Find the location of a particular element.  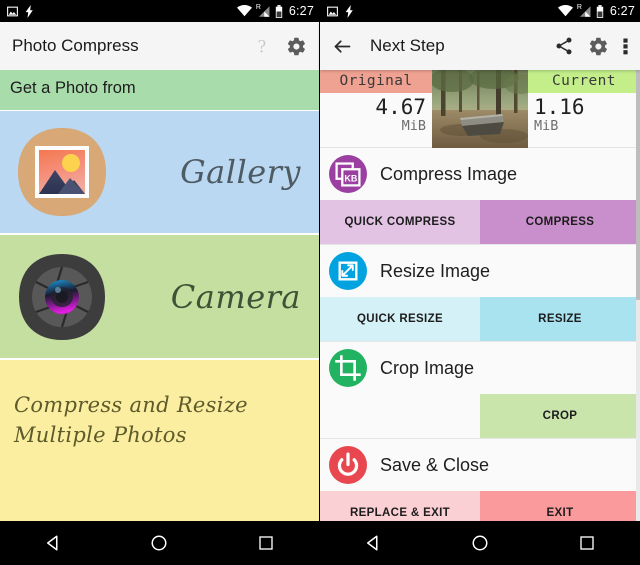

original-size-value: 4.67 is located at coordinates (400, 107).